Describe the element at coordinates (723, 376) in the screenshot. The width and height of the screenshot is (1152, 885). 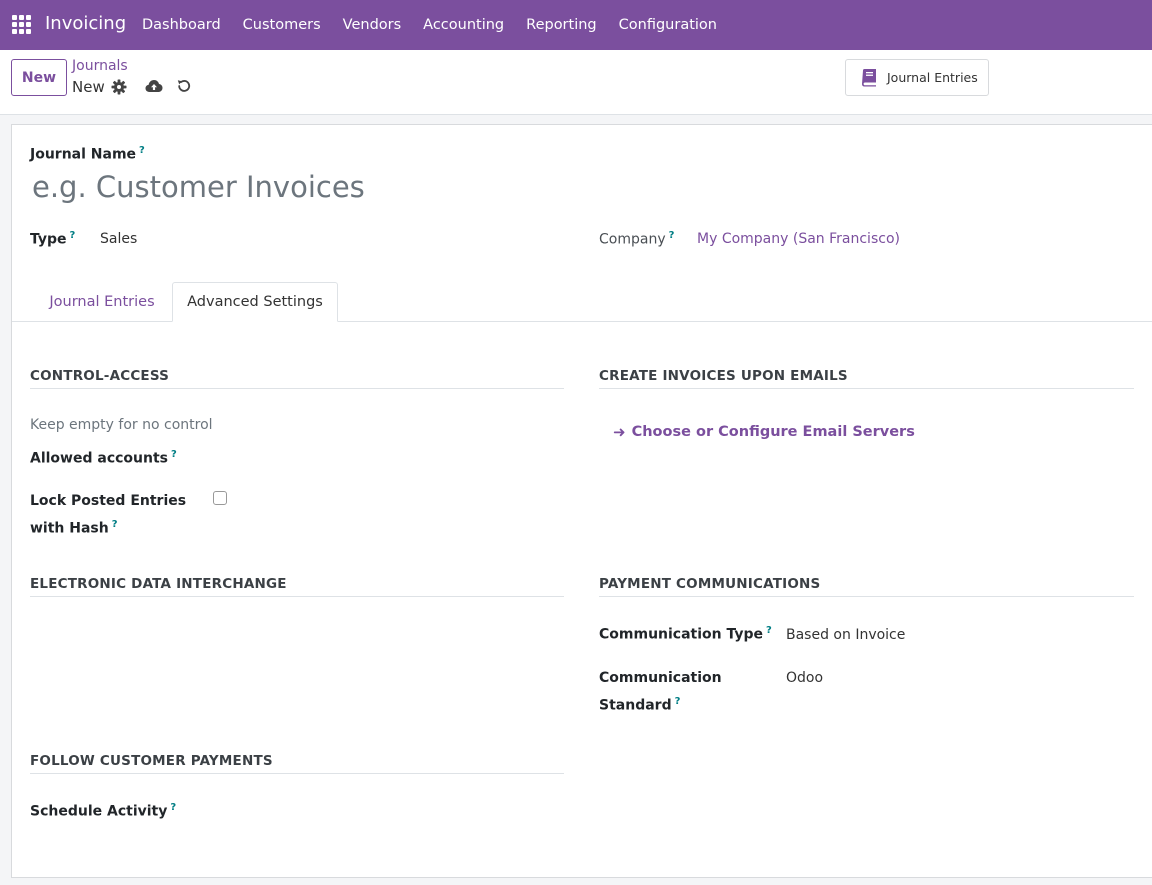
I see `section-title-create-invoices: CREATE INVOICES UPON EMAILS` at that location.